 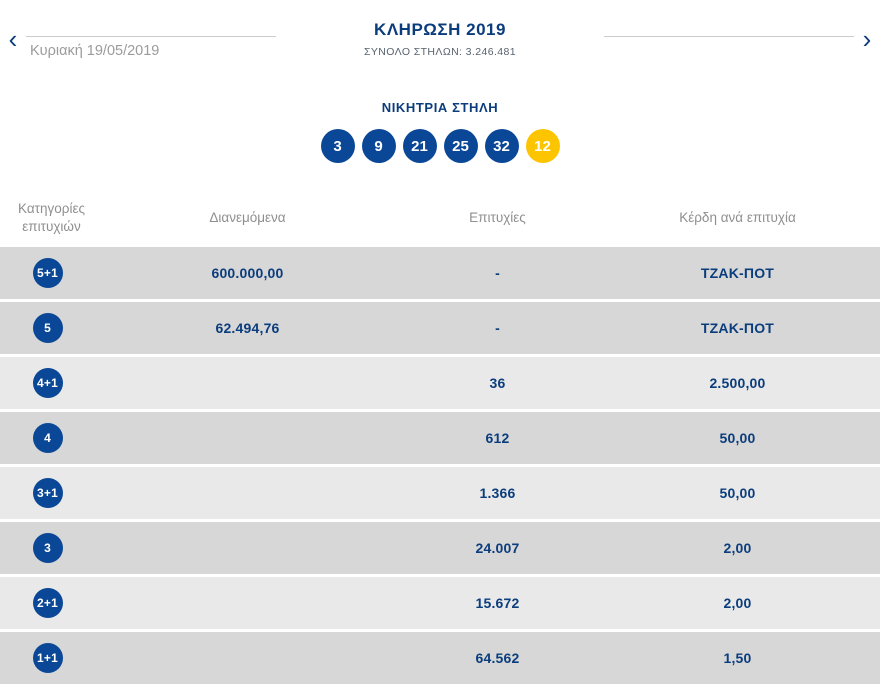 What do you see at coordinates (151, 36) in the screenshot?
I see `divider-line-left` at bounding box center [151, 36].